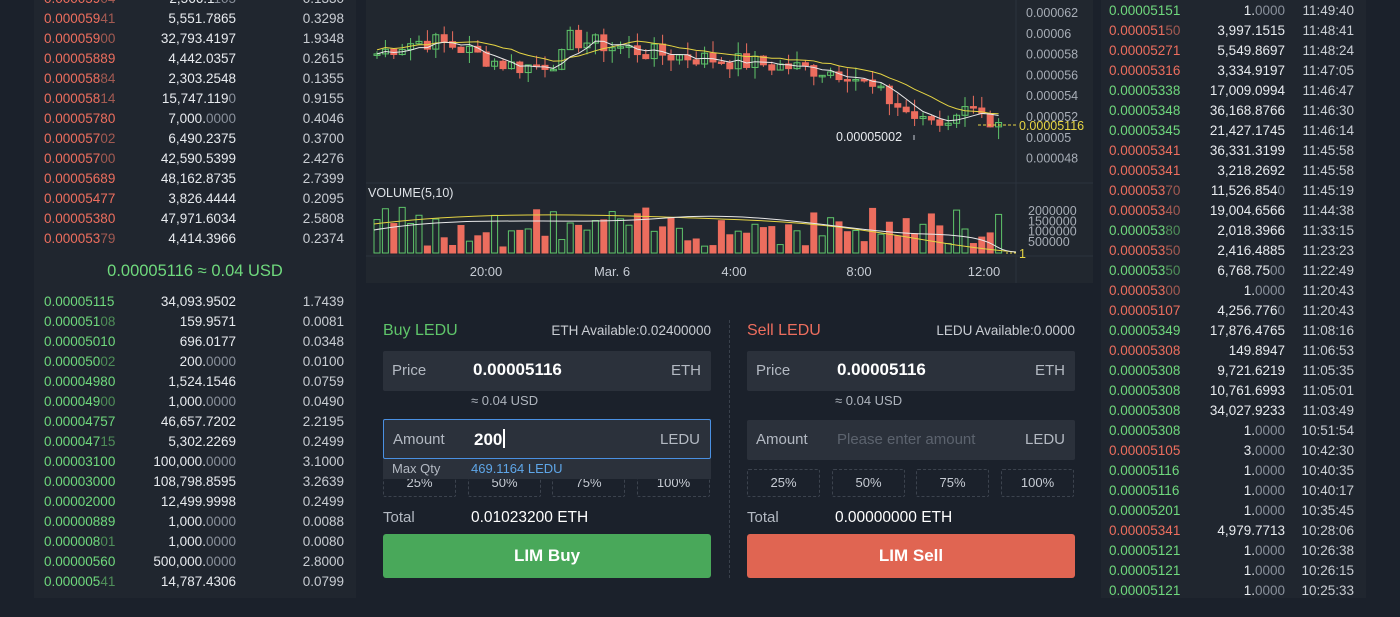  What do you see at coordinates (1052, 159) in the screenshot?
I see `price-axis-tick: 0.000048` at bounding box center [1052, 159].